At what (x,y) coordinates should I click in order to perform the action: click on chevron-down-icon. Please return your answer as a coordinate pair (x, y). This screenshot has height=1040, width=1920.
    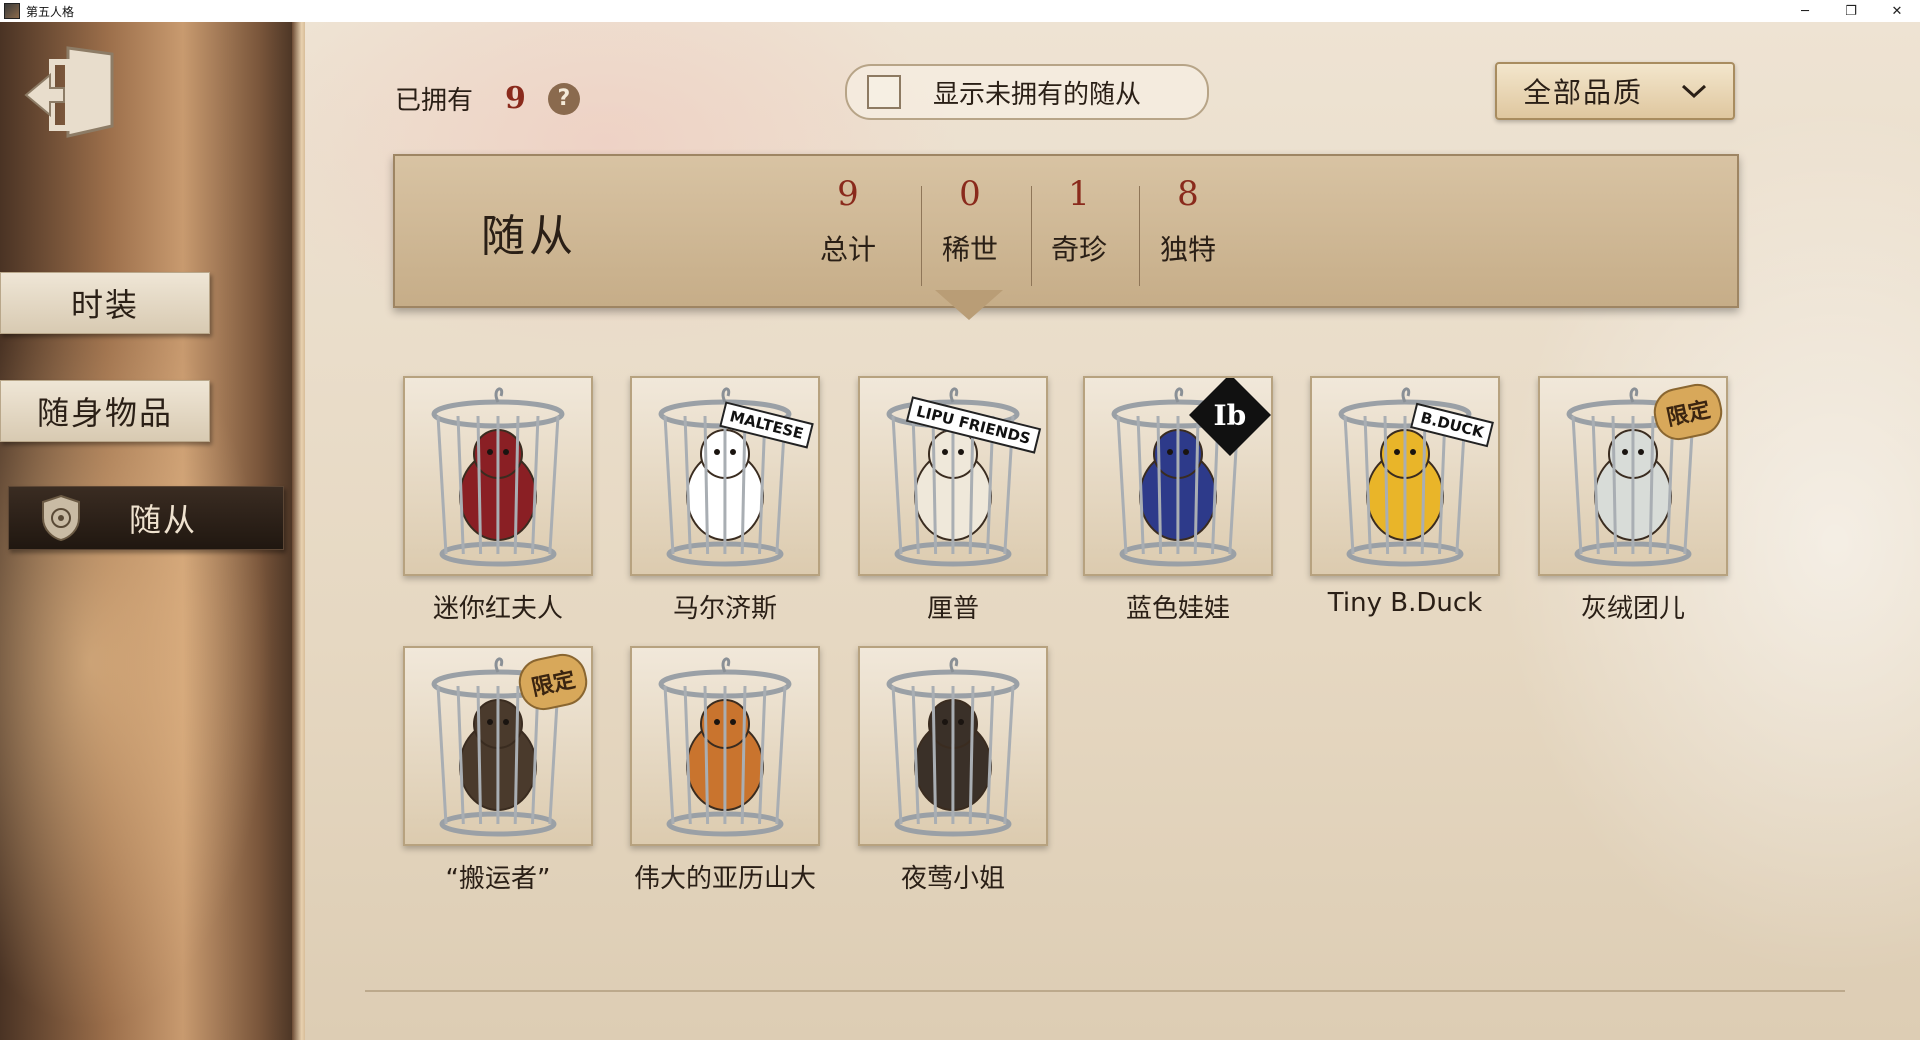
    Looking at the image, I should click on (1694, 91).